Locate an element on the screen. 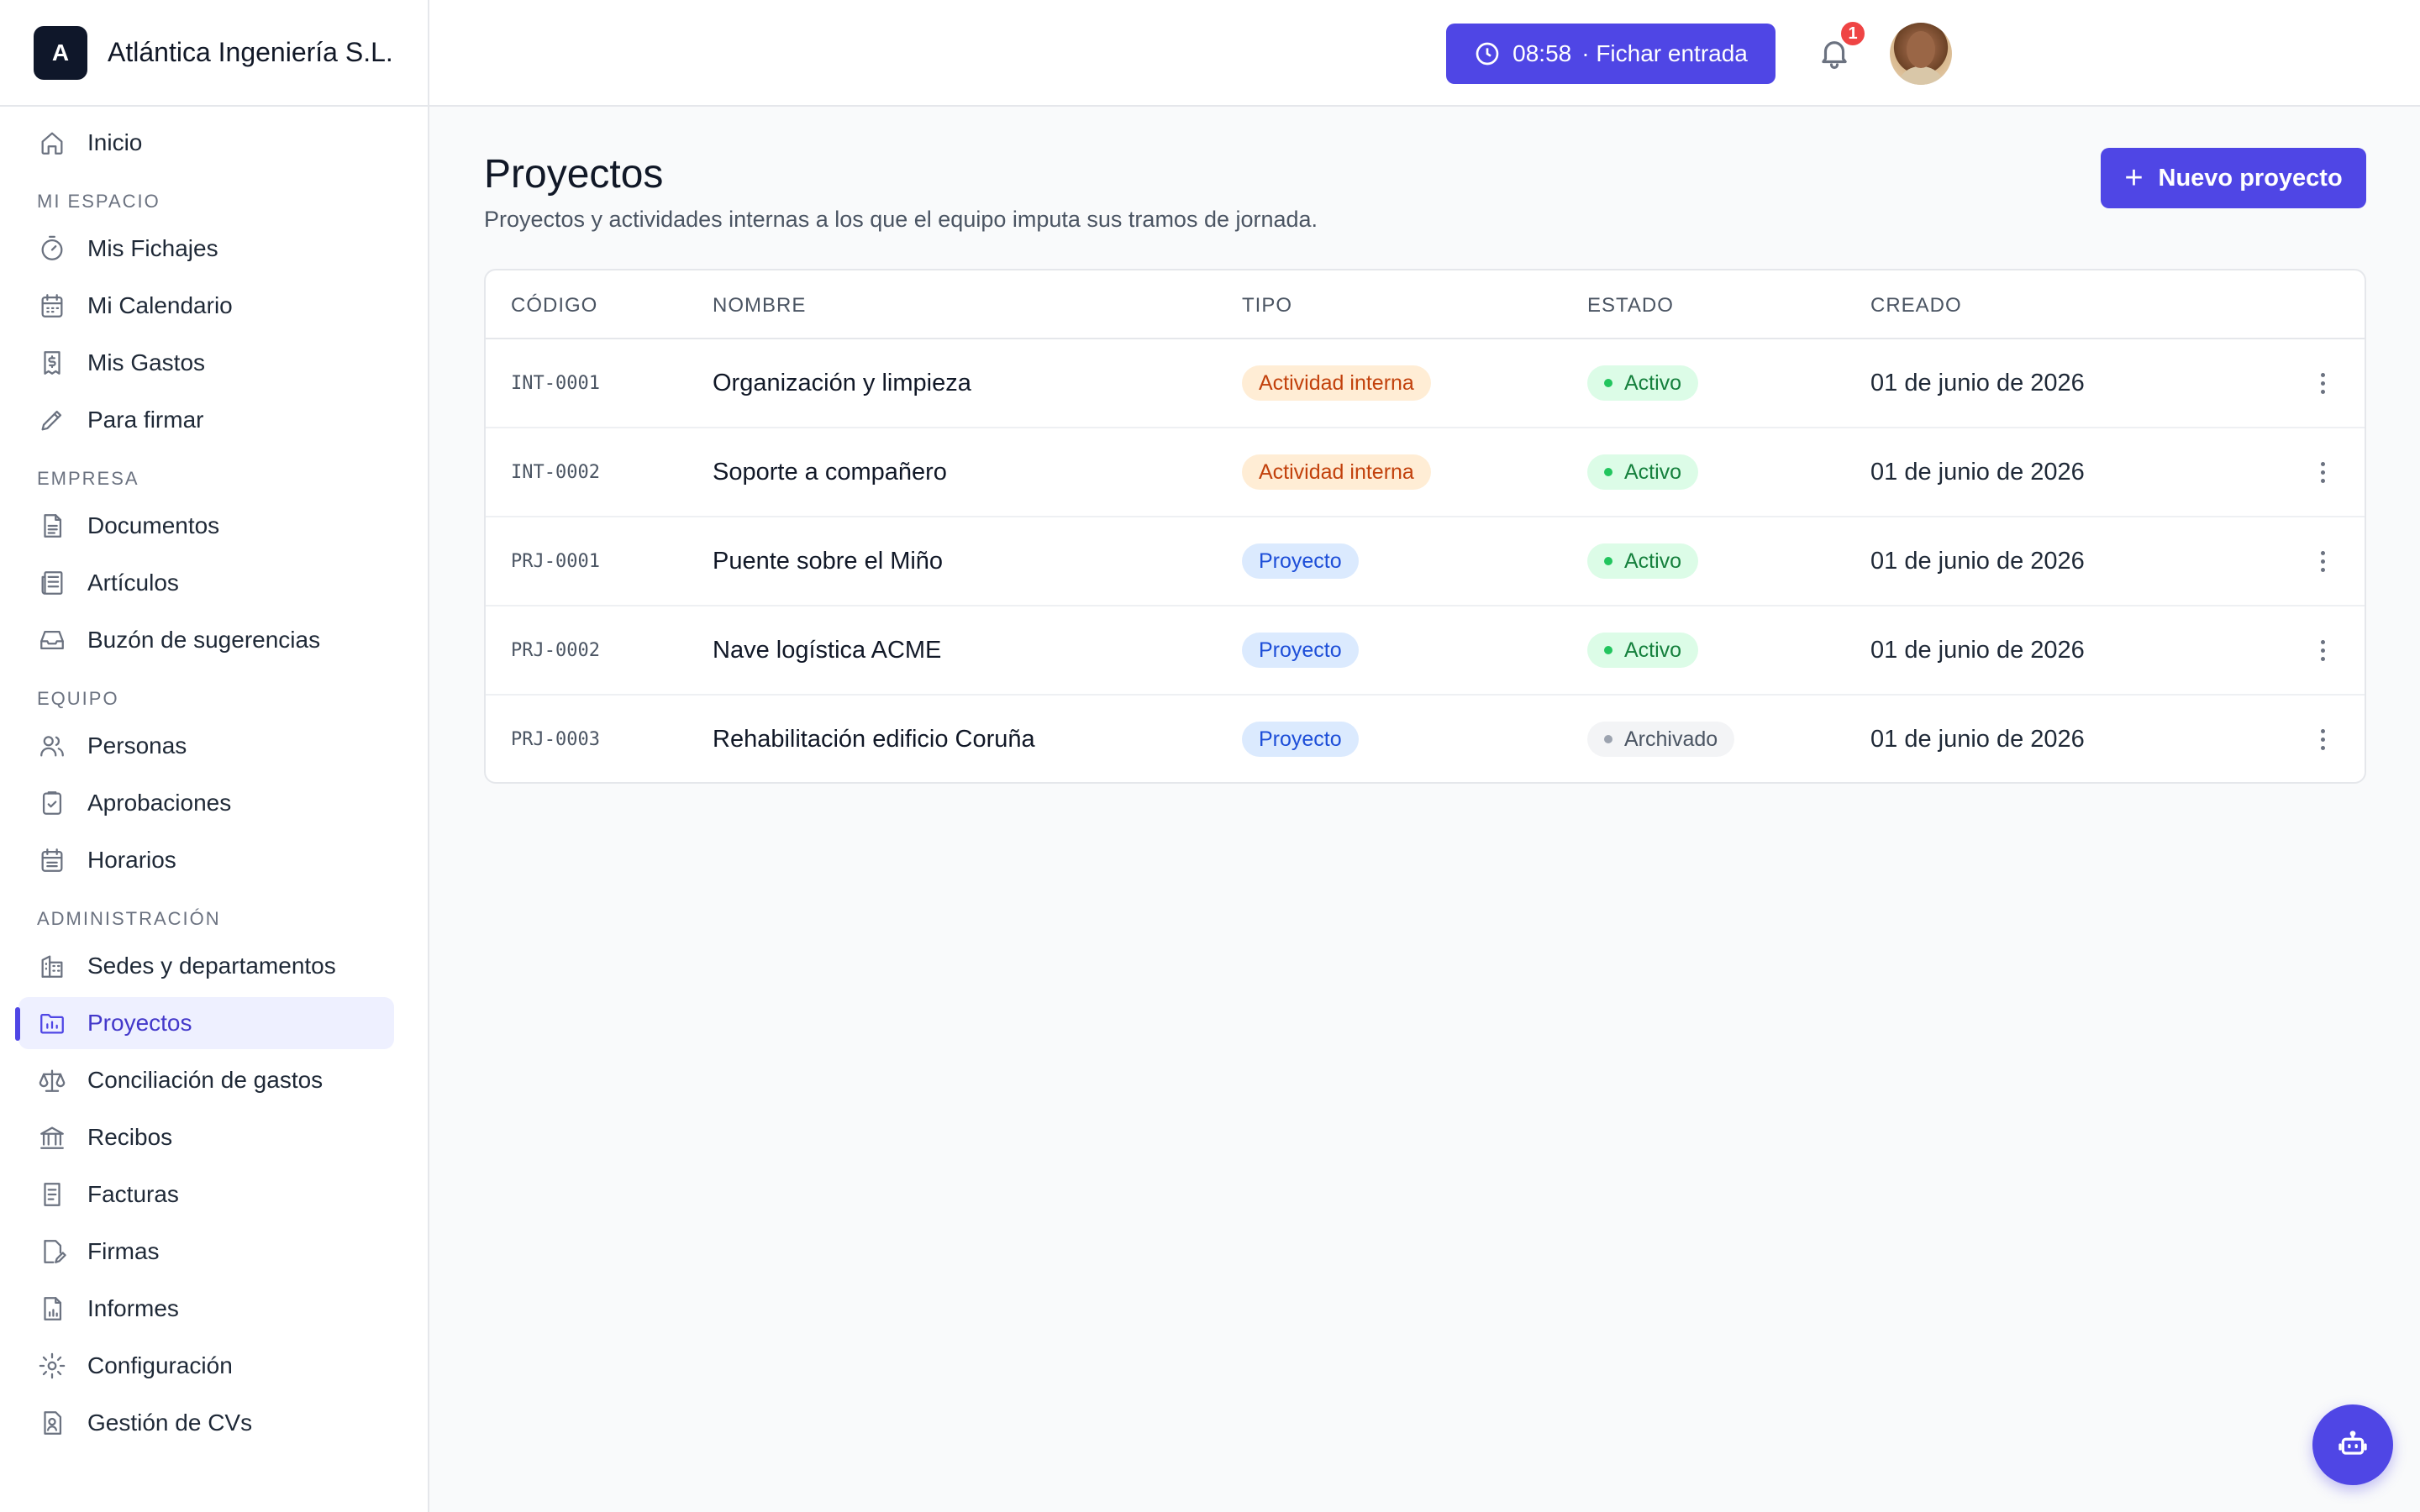  status-badge: Archivado is located at coordinates (1661, 739).